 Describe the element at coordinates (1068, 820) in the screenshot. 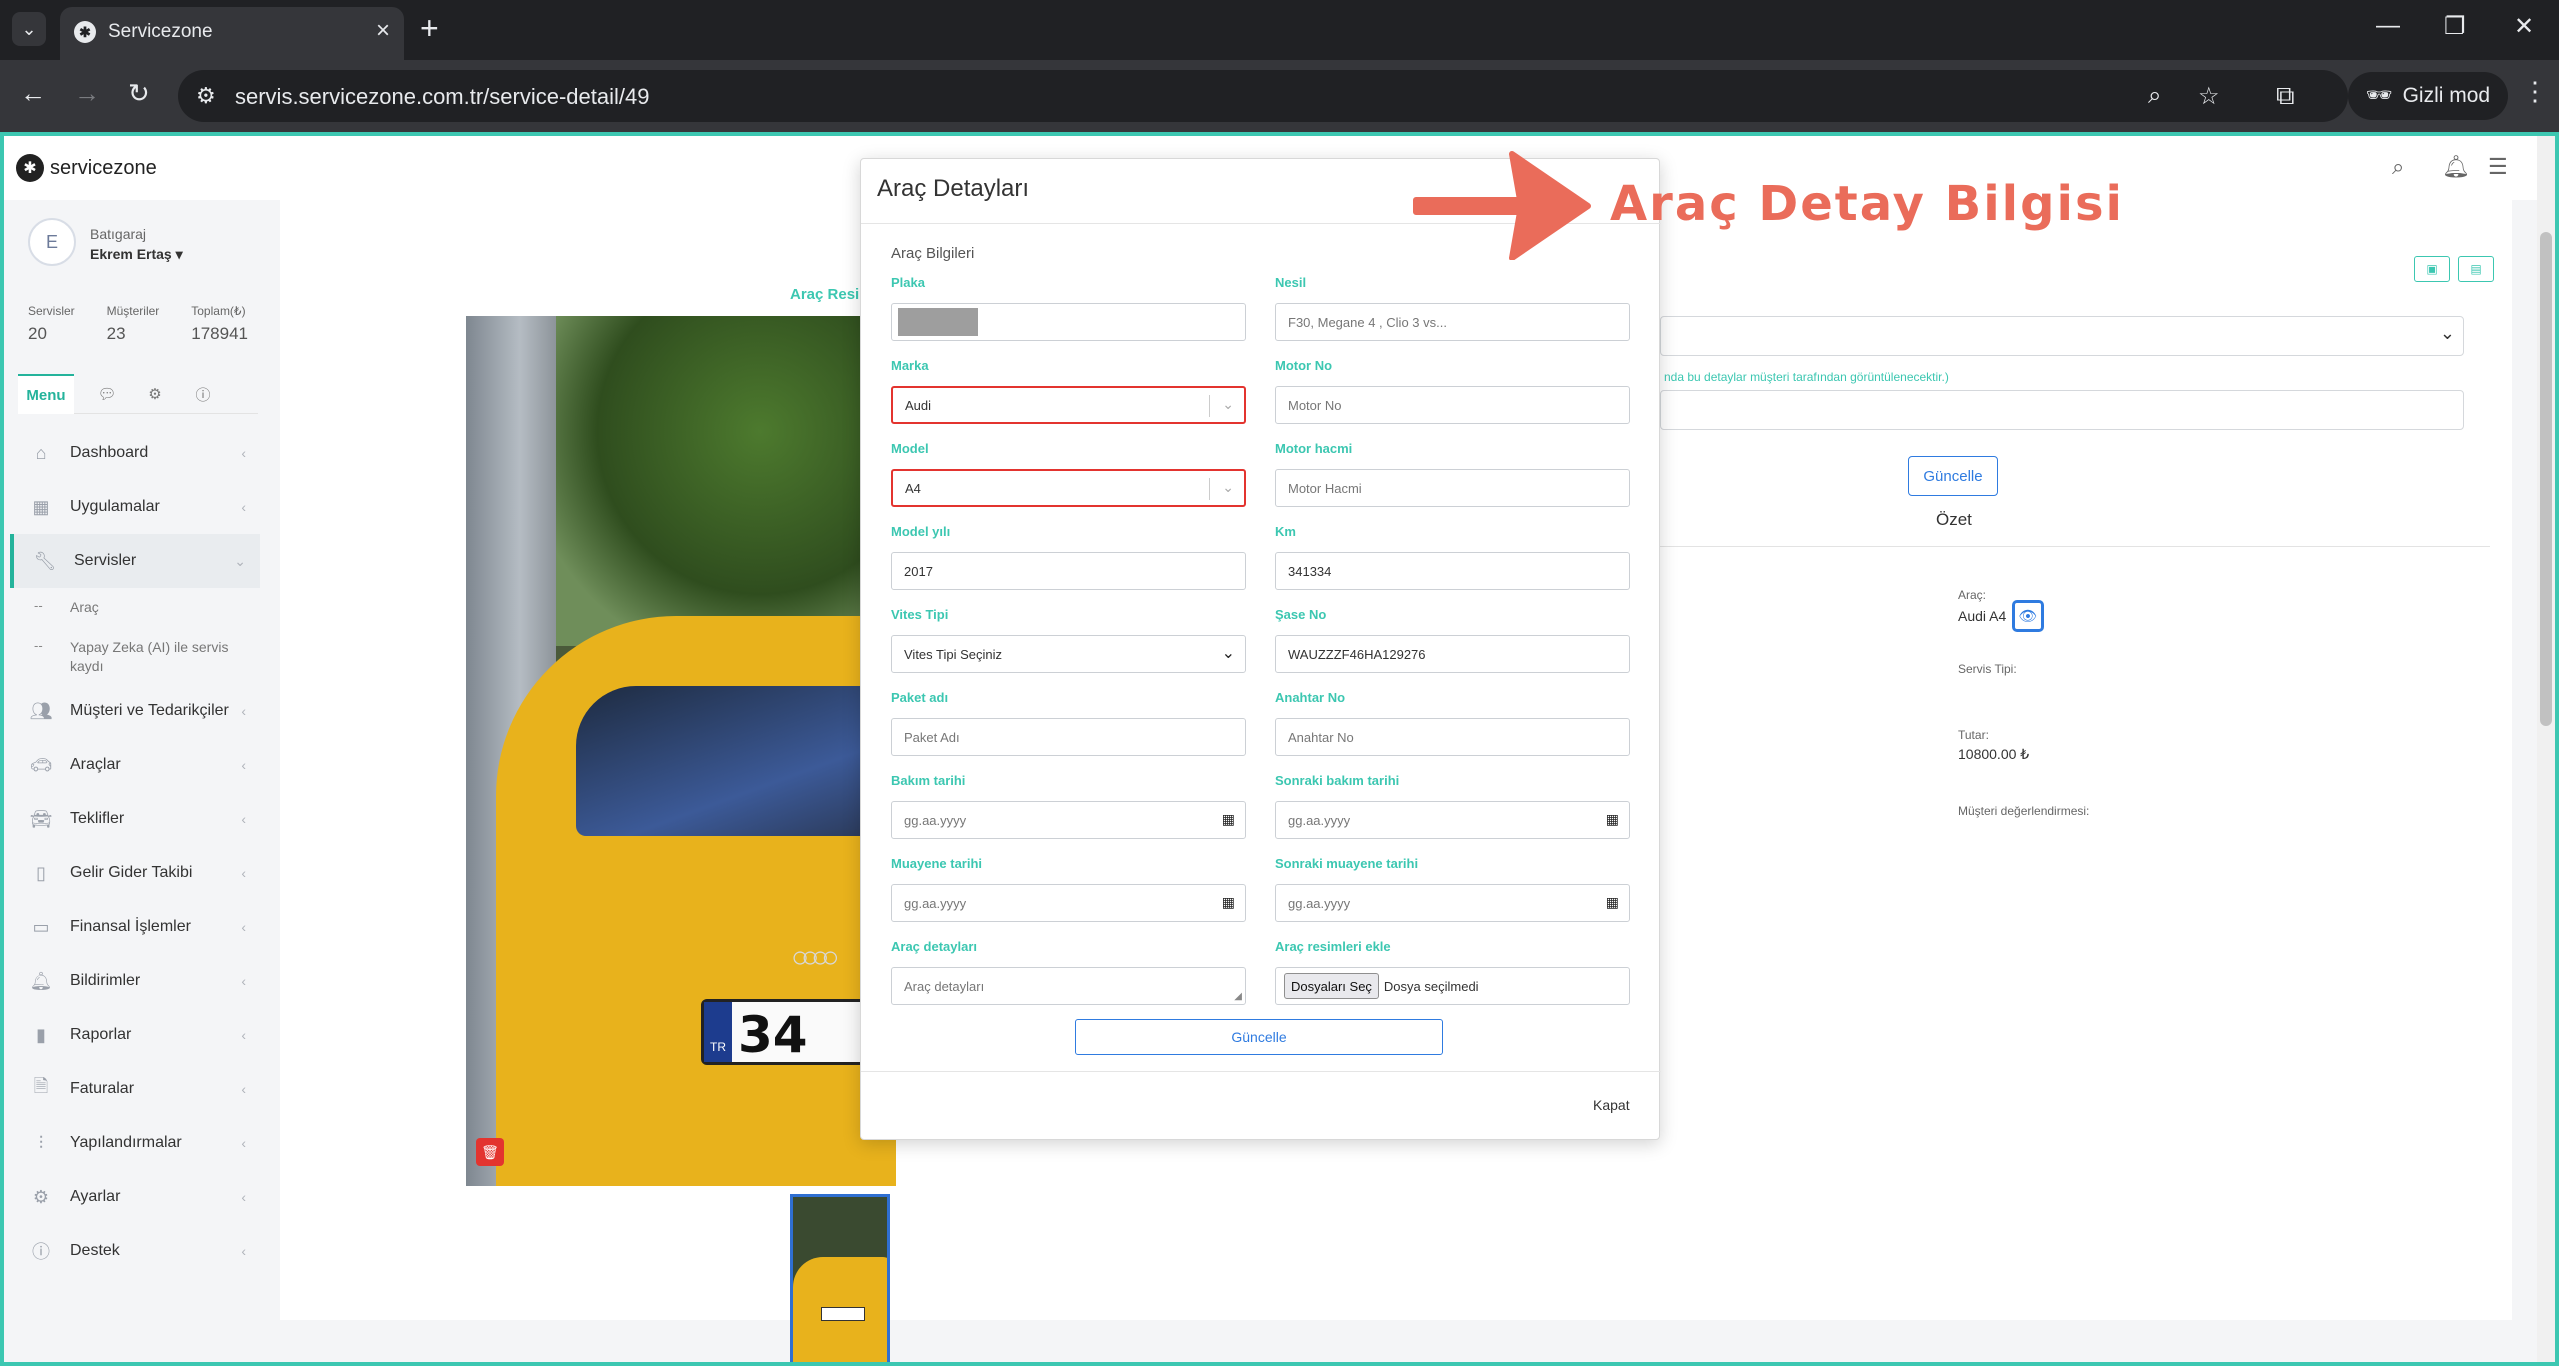

I see `bakim-date-input: gg.aa.yyyy ▦` at that location.